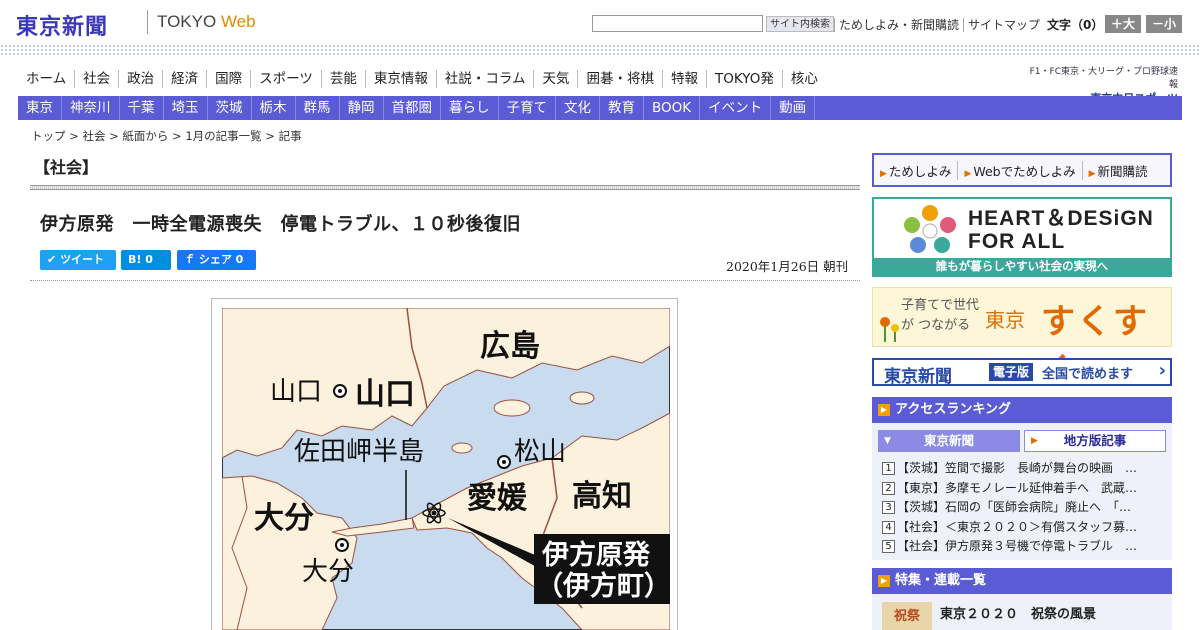 The width and height of the screenshot is (1200, 630). Describe the element at coordinates (1095, 441) in the screenshot. I see `tab-local-edition: ▶ 地方版記事` at that location.